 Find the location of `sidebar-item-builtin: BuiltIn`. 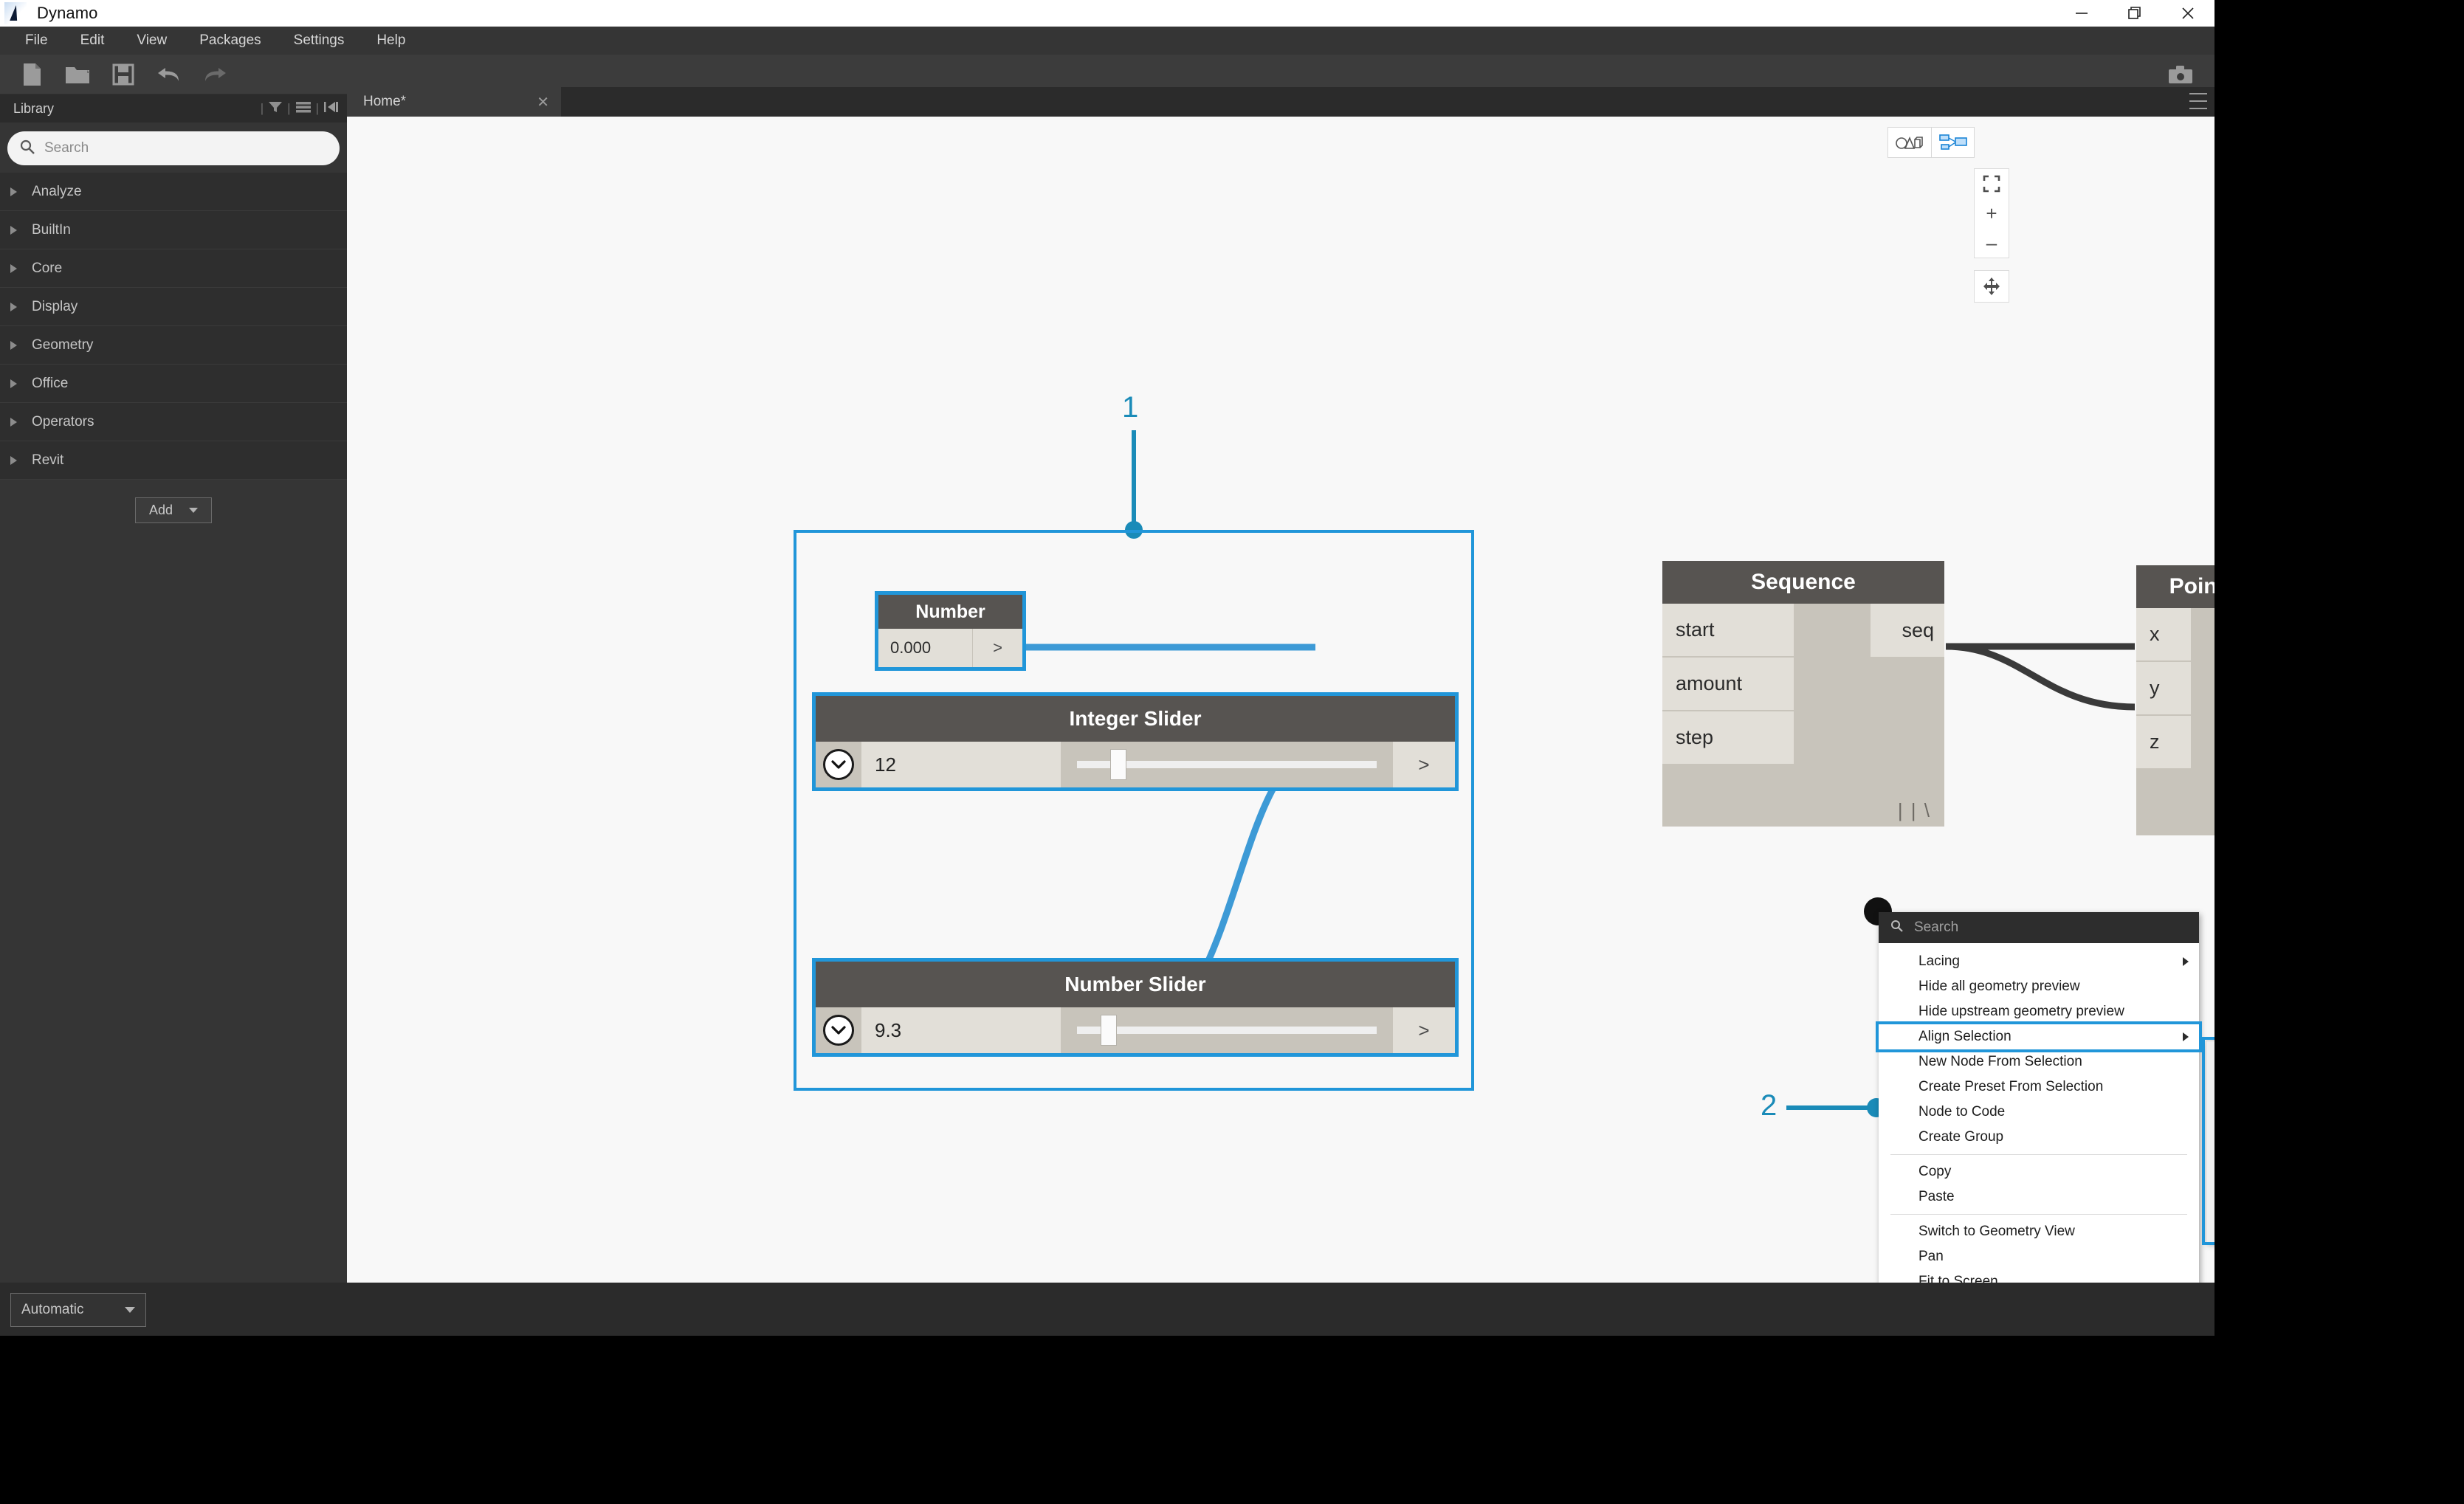

sidebar-item-builtin: BuiltIn is located at coordinates (173, 230).